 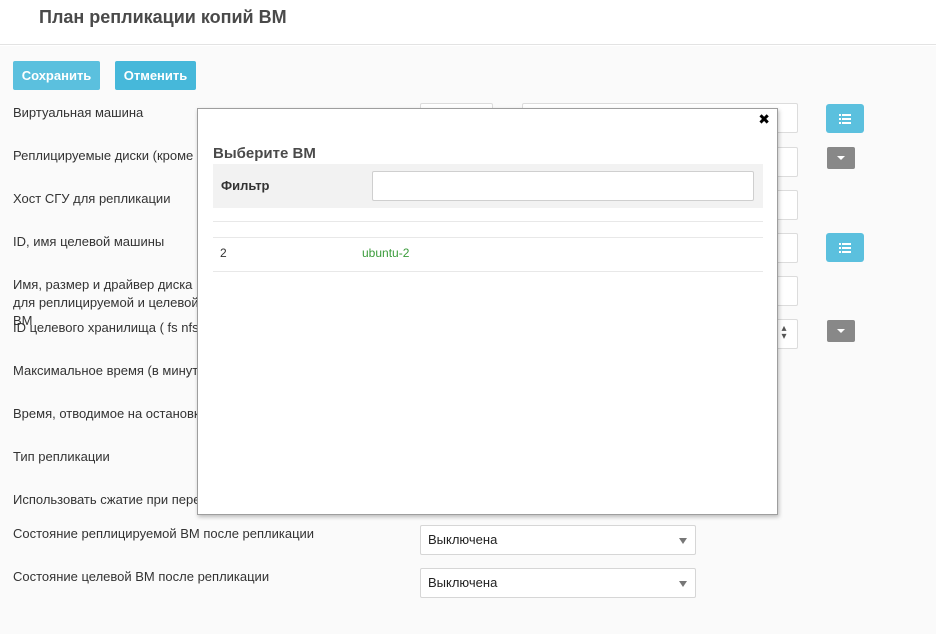 What do you see at coordinates (78, 112) in the screenshot?
I see `label-virtual-machine: Виртуальная машина` at bounding box center [78, 112].